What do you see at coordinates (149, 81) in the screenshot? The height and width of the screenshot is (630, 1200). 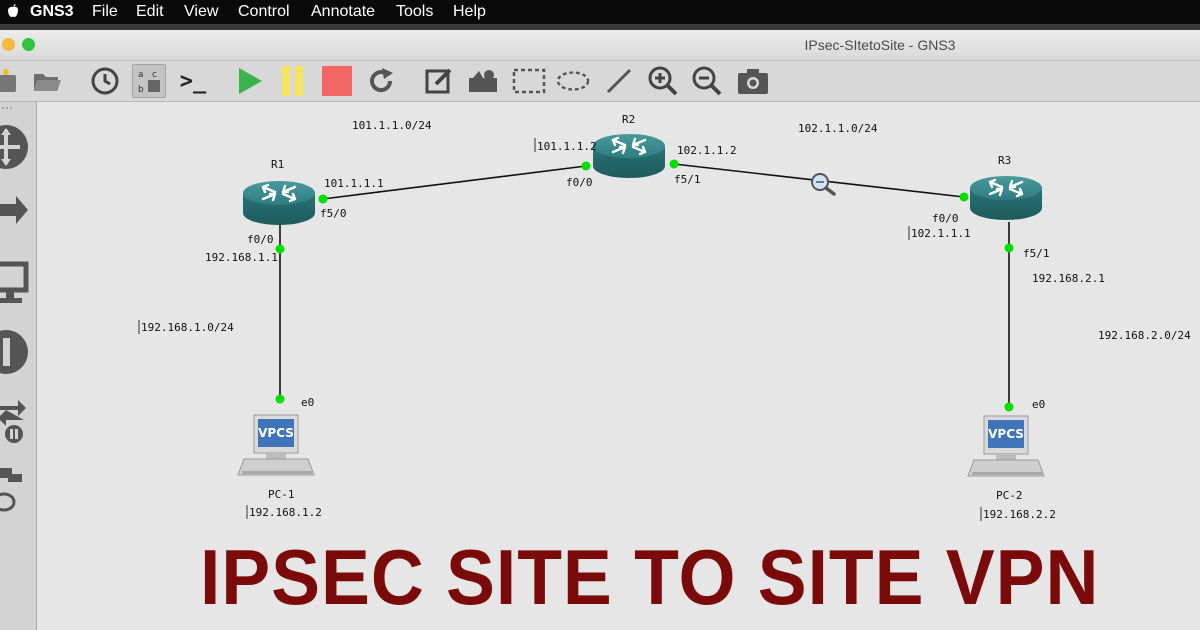 I see `show-interface-labels-button: a c b` at bounding box center [149, 81].